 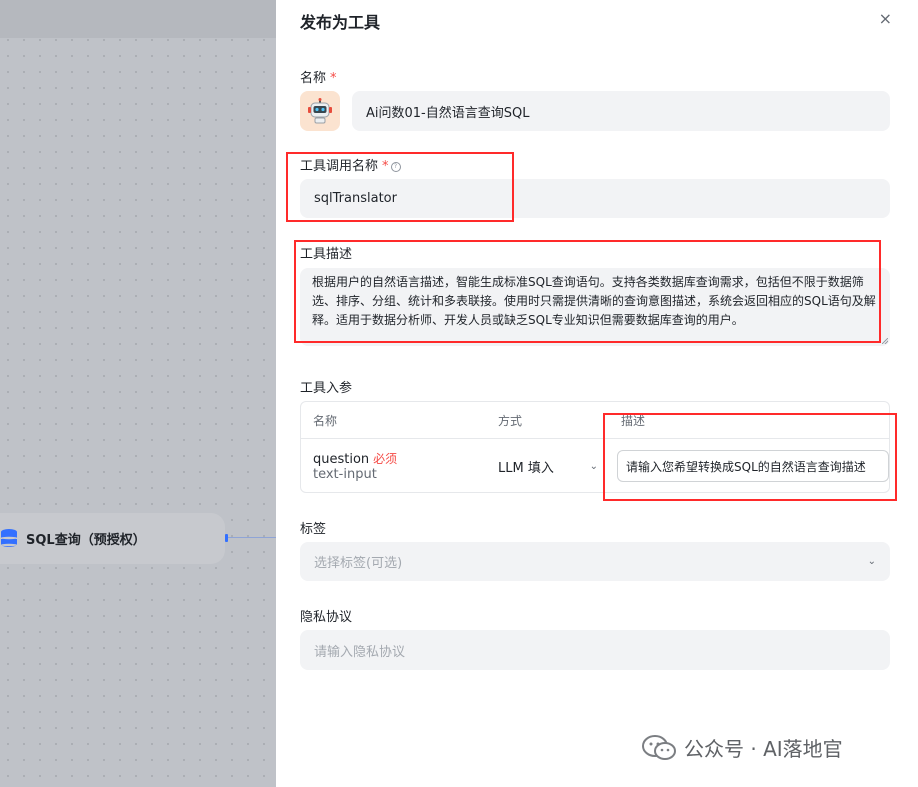 I want to click on node-label: SQL查询（预授权）, so click(x=86, y=540).